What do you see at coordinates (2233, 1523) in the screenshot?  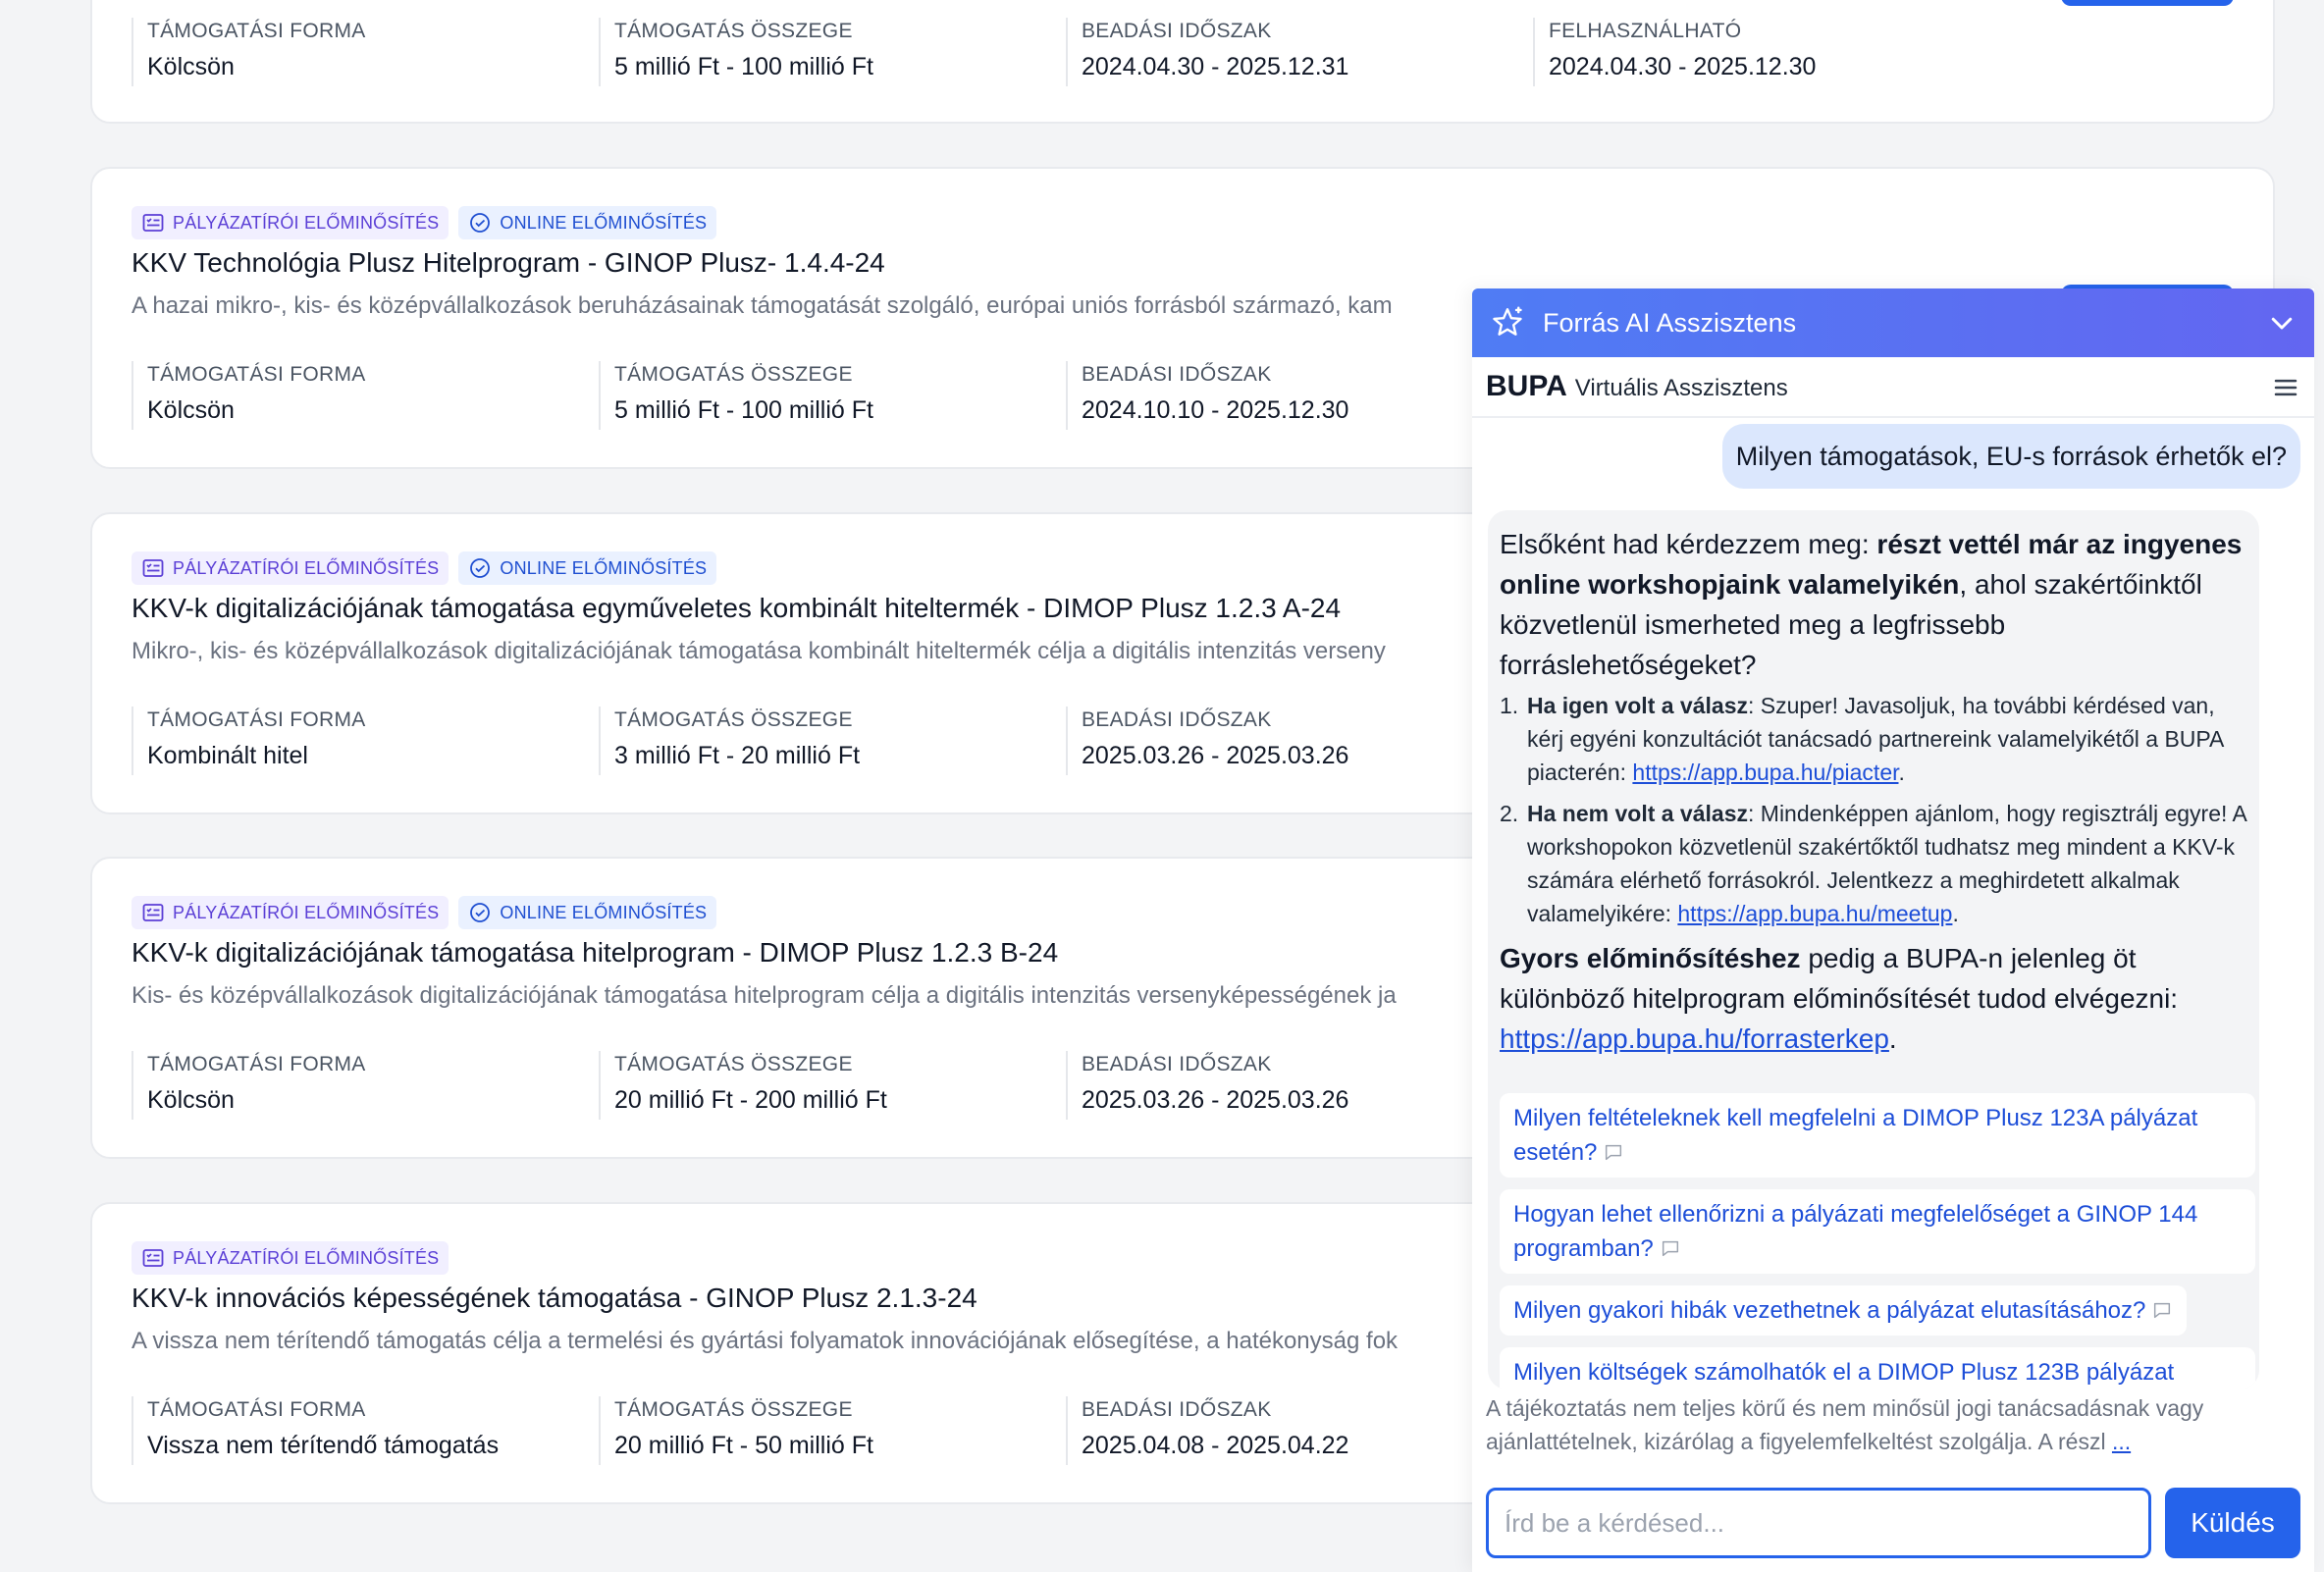 I see `send-button: Küldés` at bounding box center [2233, 1523].